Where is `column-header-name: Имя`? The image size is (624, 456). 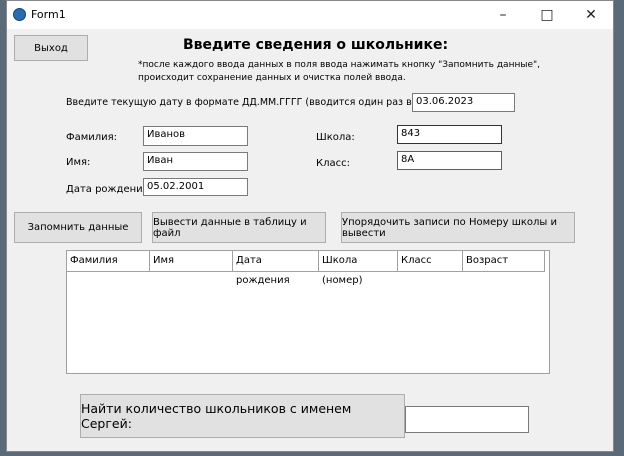 column-header-name: Имя is located at coordinates (191, 261).